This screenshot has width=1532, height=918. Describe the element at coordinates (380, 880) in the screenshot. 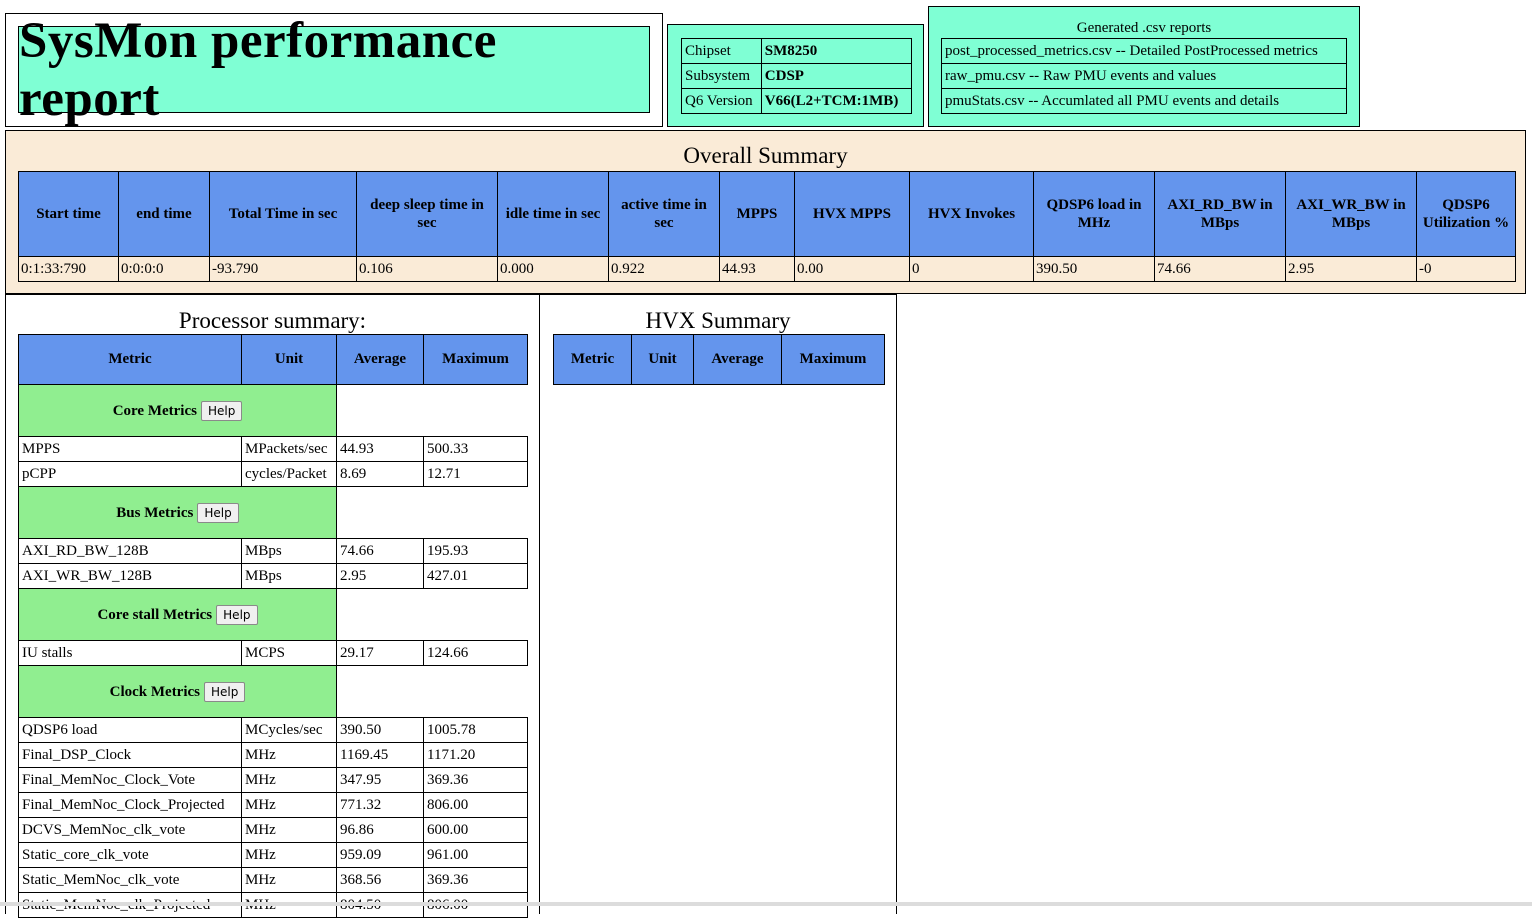

I see `metric-average-cell: 368.56` at that location.